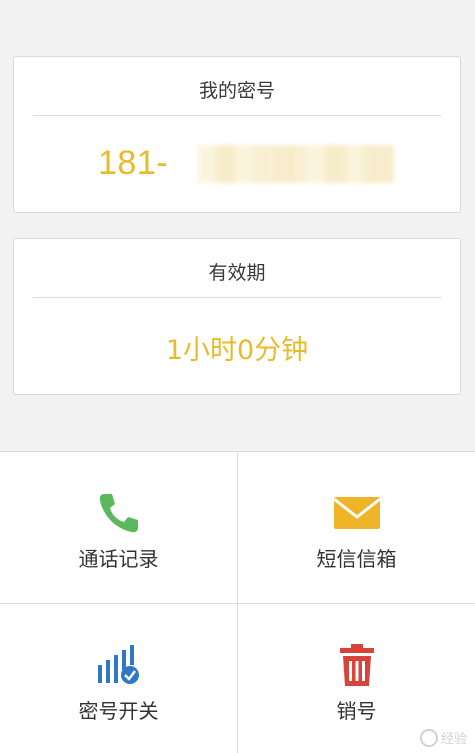 This screenshot has width=475, height=753. I want to click on phone-icon, so click(119, 513).